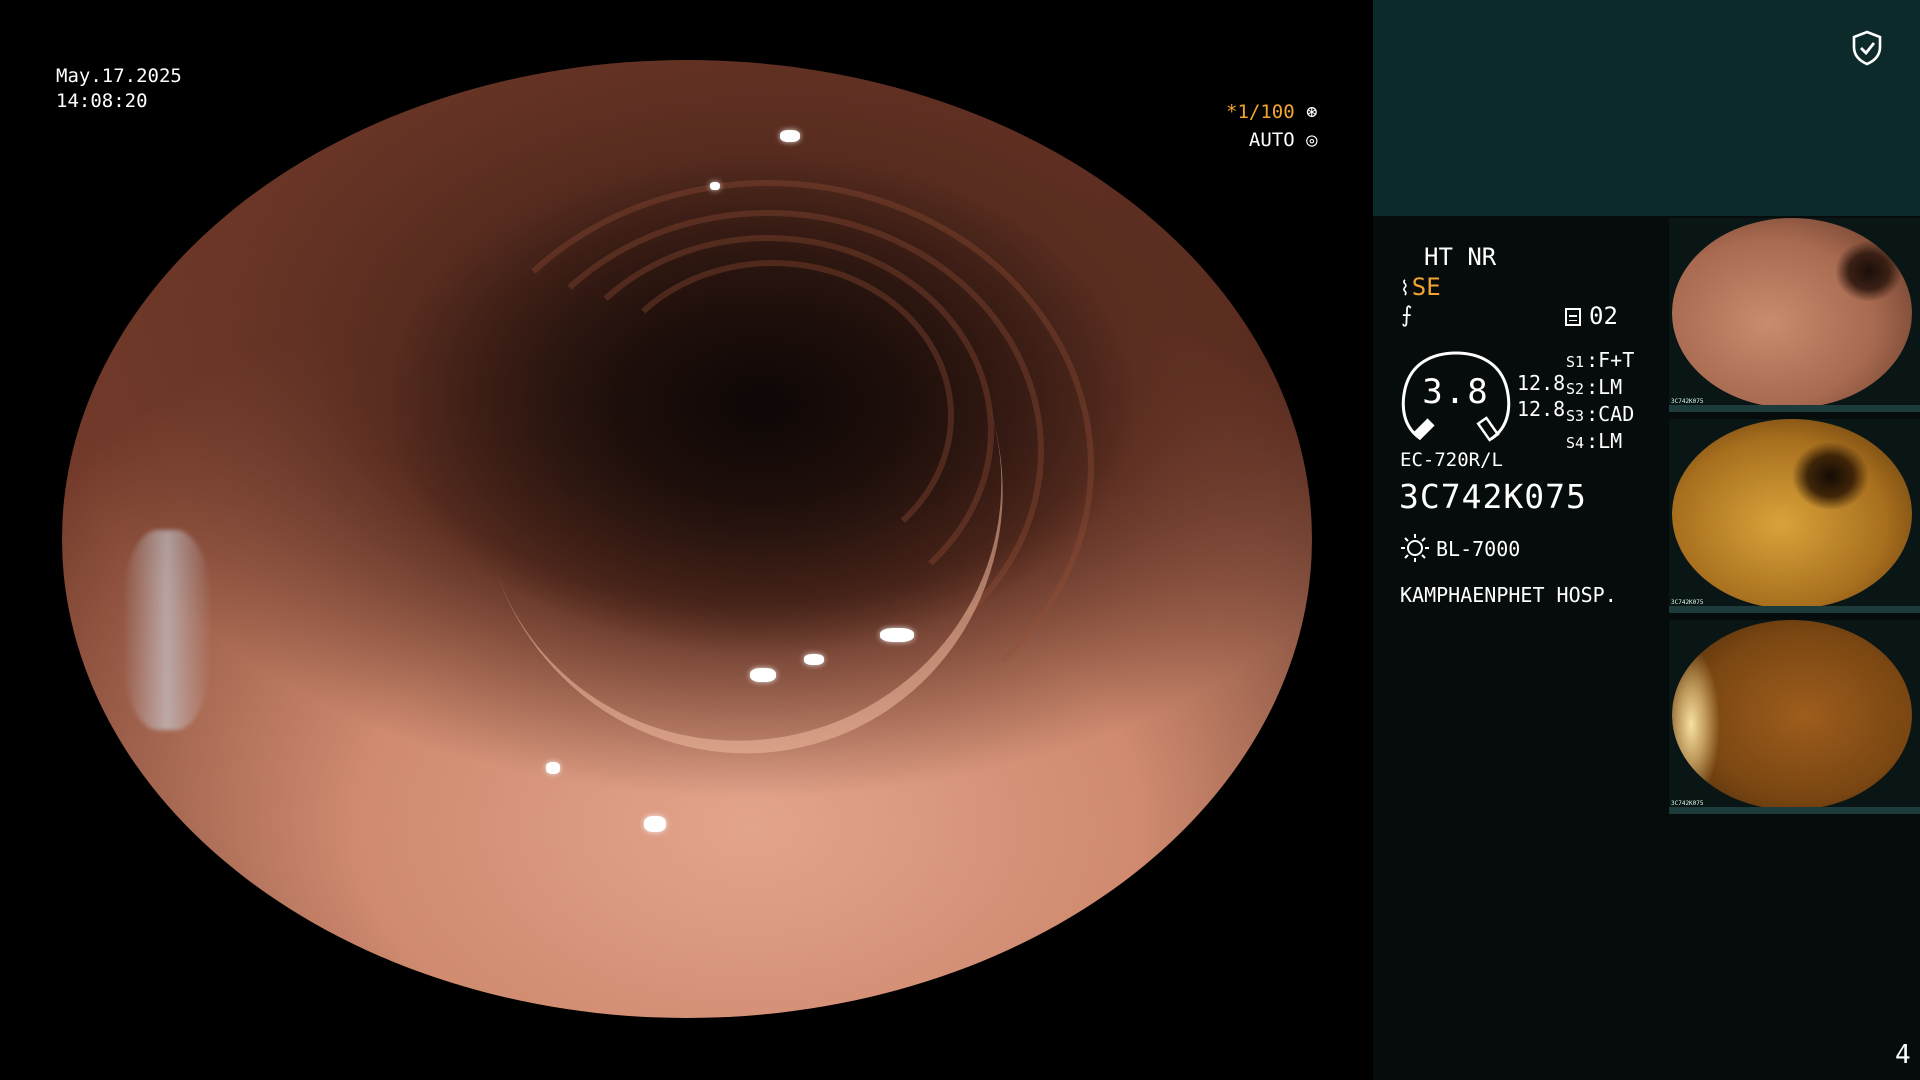 The image size is (1920, 1080). What do you see at coordinates (1260, 112) in the screenshot?
I see `shutter-speed: *1/100` at bounding box center [1260, 112].